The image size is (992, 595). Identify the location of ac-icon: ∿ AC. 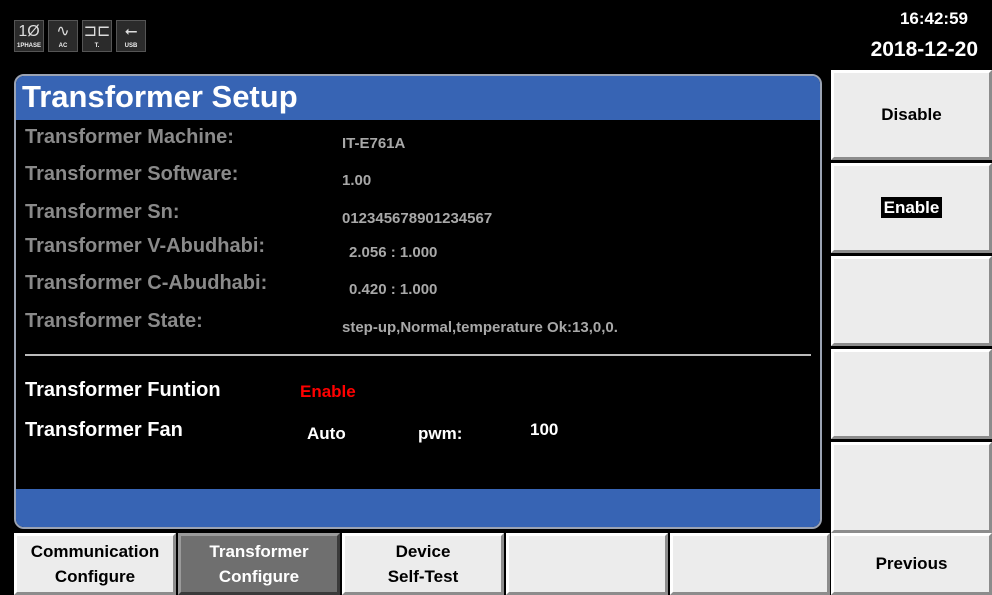
(63, 36).